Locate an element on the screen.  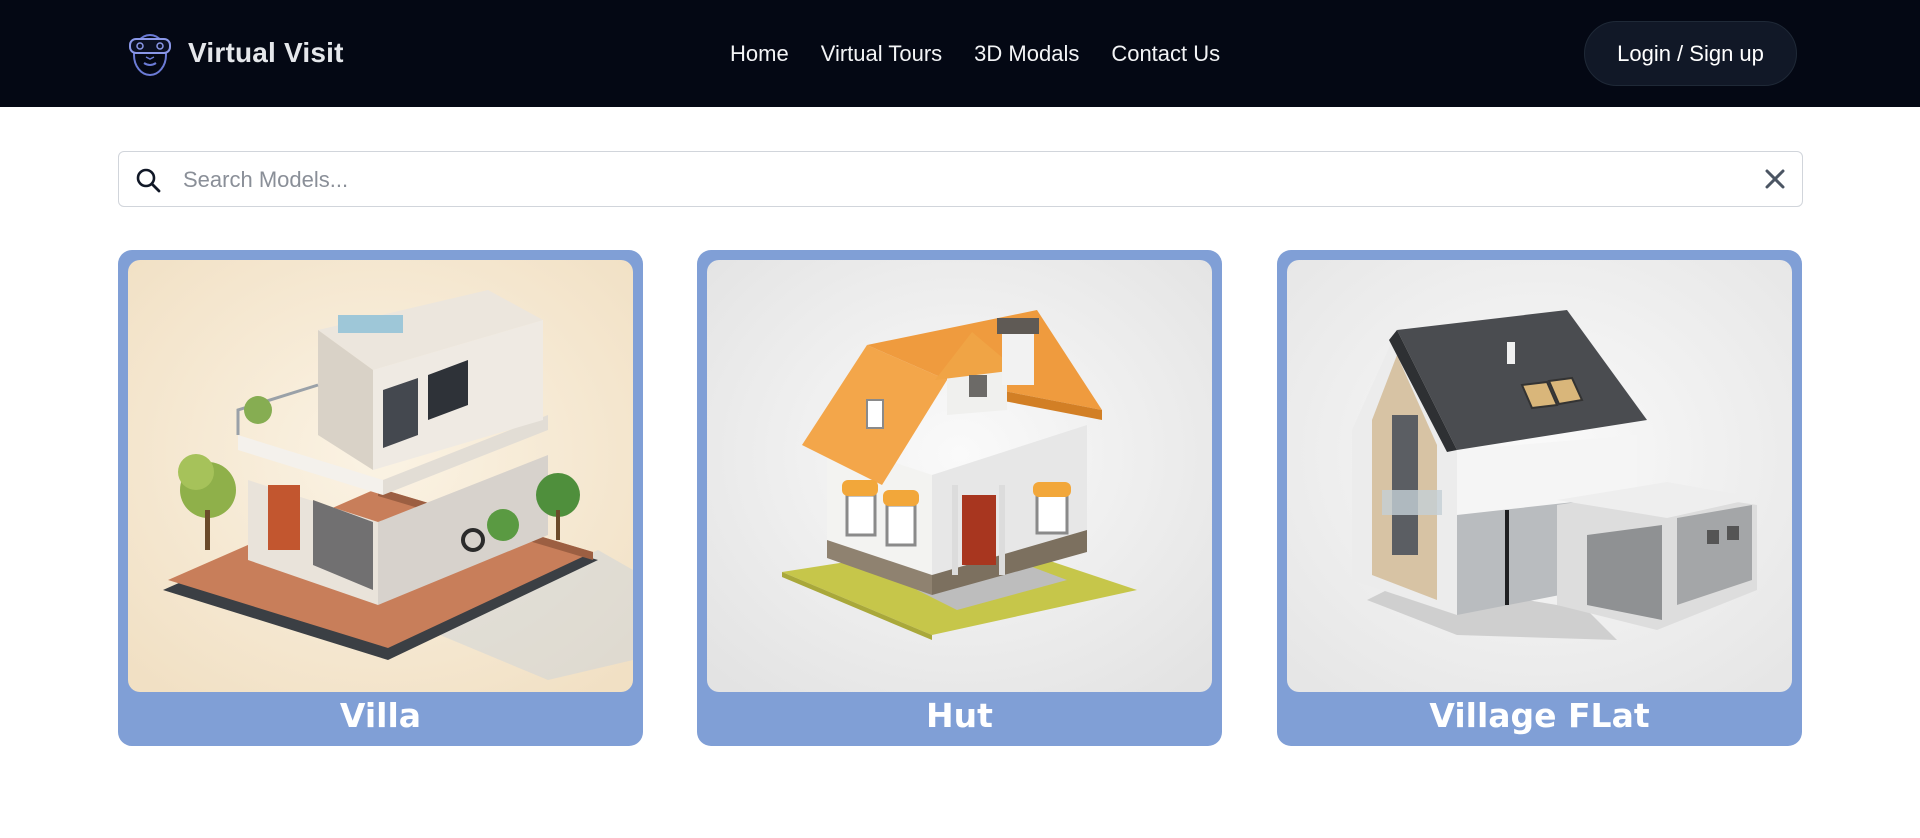
hut-image is located at coordinates (959, 476).